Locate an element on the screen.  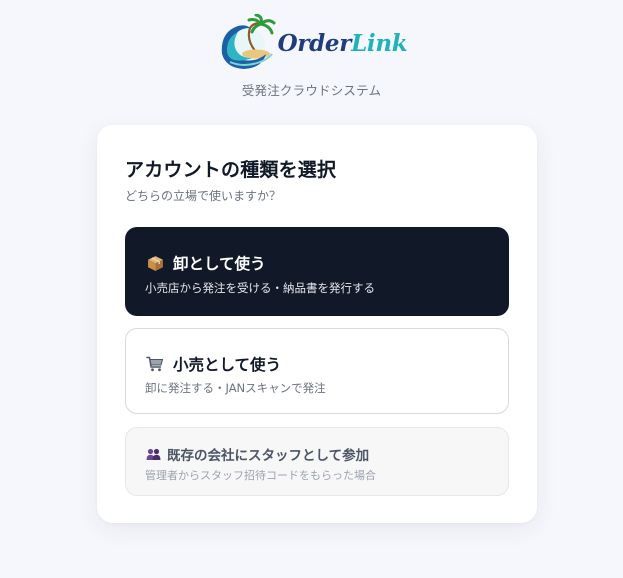
logo-word-order: Order is located at coordinates (314, 43).